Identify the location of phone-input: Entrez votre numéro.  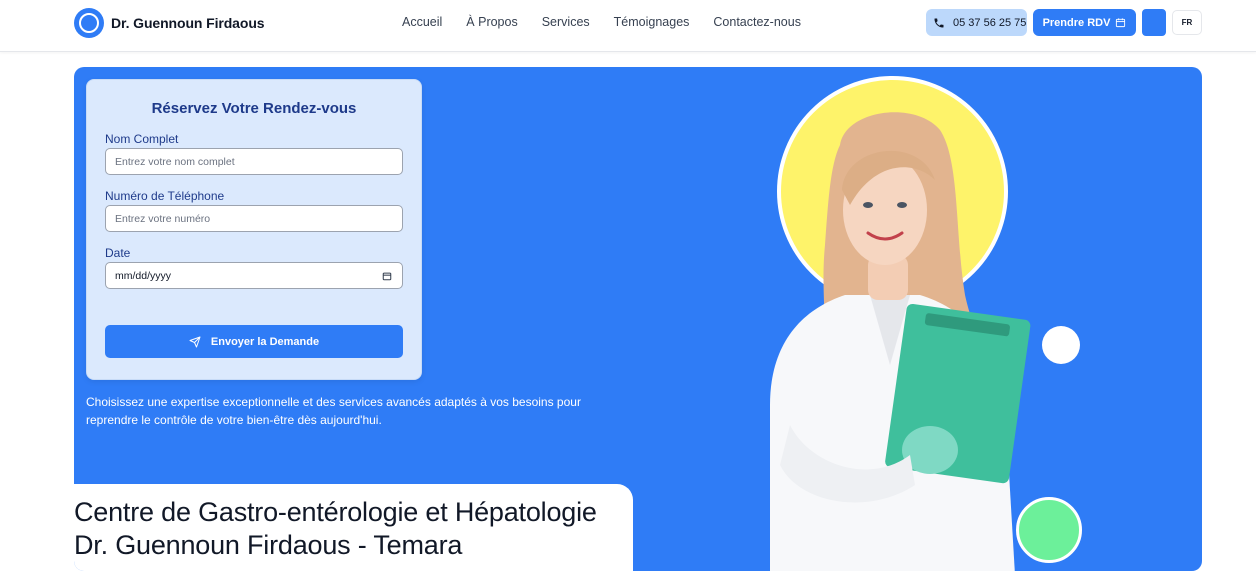
(254, 218).